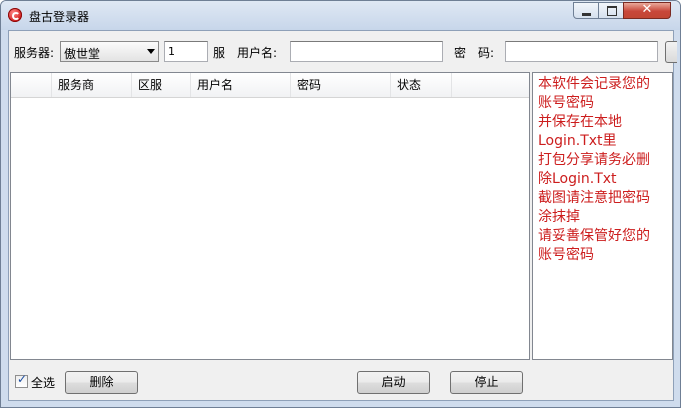 This screenshot has height=408, width=681. What do you see at coordinates (186, 51) in the screenshot?
I see `zone-input: 1` at bounding box center [186, 51].